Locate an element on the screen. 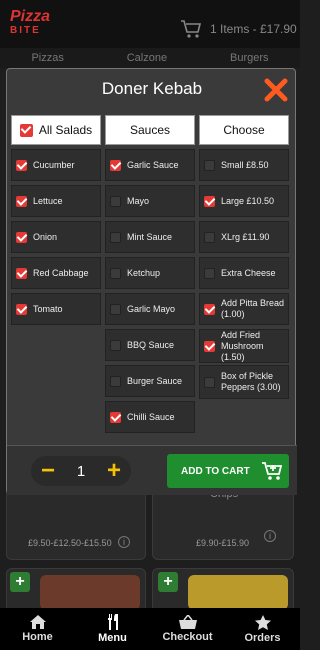 Image resolution: width=320 pixels, height=650 pixels. option-salads-2: Onion is located at coordinates (56, 237).